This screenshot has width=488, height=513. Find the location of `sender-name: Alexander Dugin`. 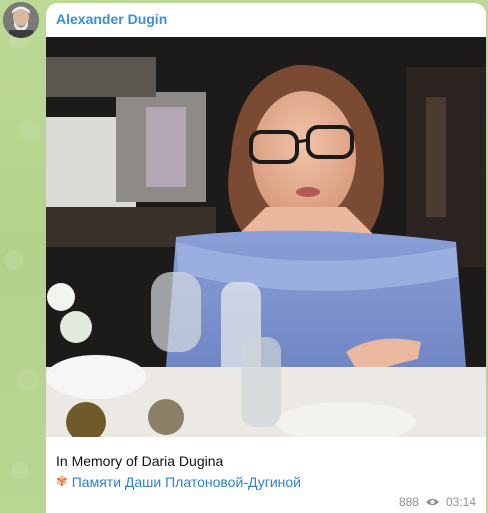

sender-name: Alexander Dugin is located at coordinates (111, 19).